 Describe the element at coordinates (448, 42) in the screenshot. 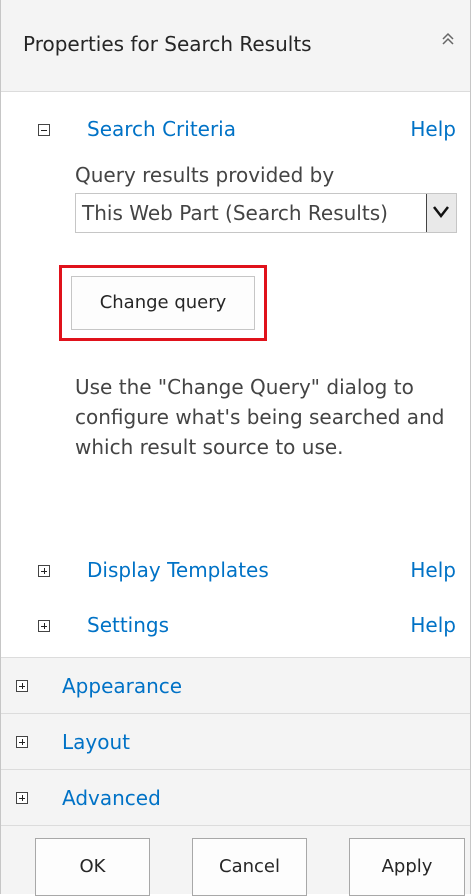

I see `double-chevron-up-icon` at that location.